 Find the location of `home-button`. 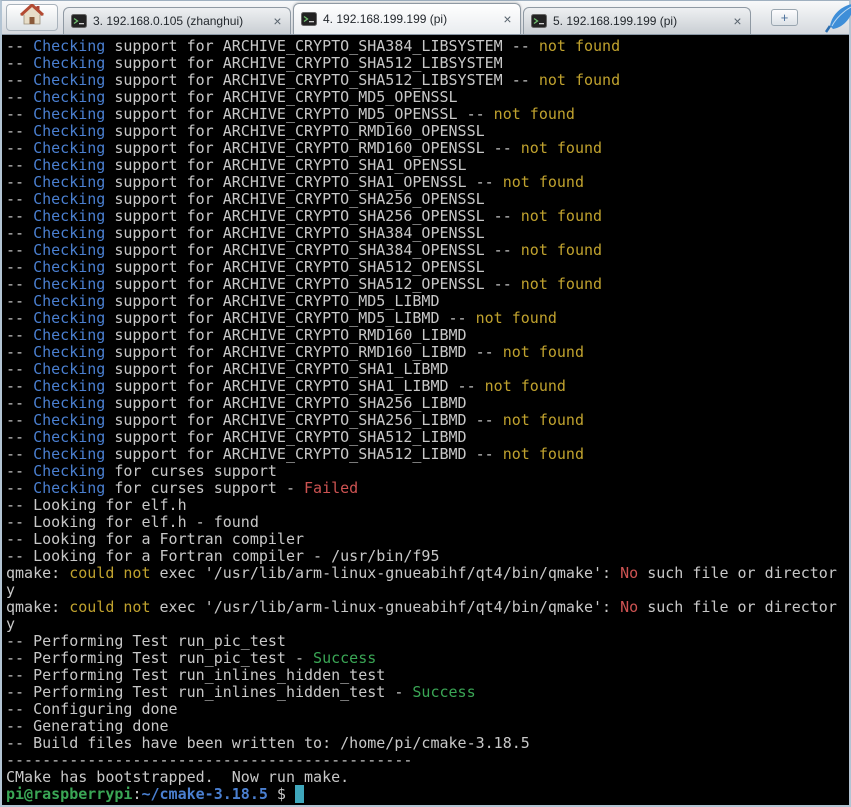

home-button is located at coordinates (32, 16).